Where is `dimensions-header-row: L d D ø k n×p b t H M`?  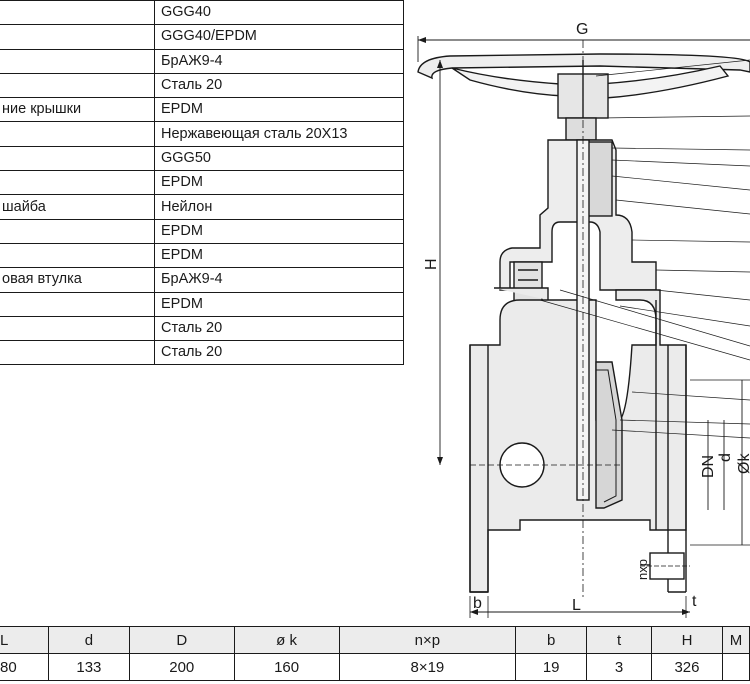 dimensions-header-row: L d D ø k n×p b t H M is located at coordinates (375, 640).